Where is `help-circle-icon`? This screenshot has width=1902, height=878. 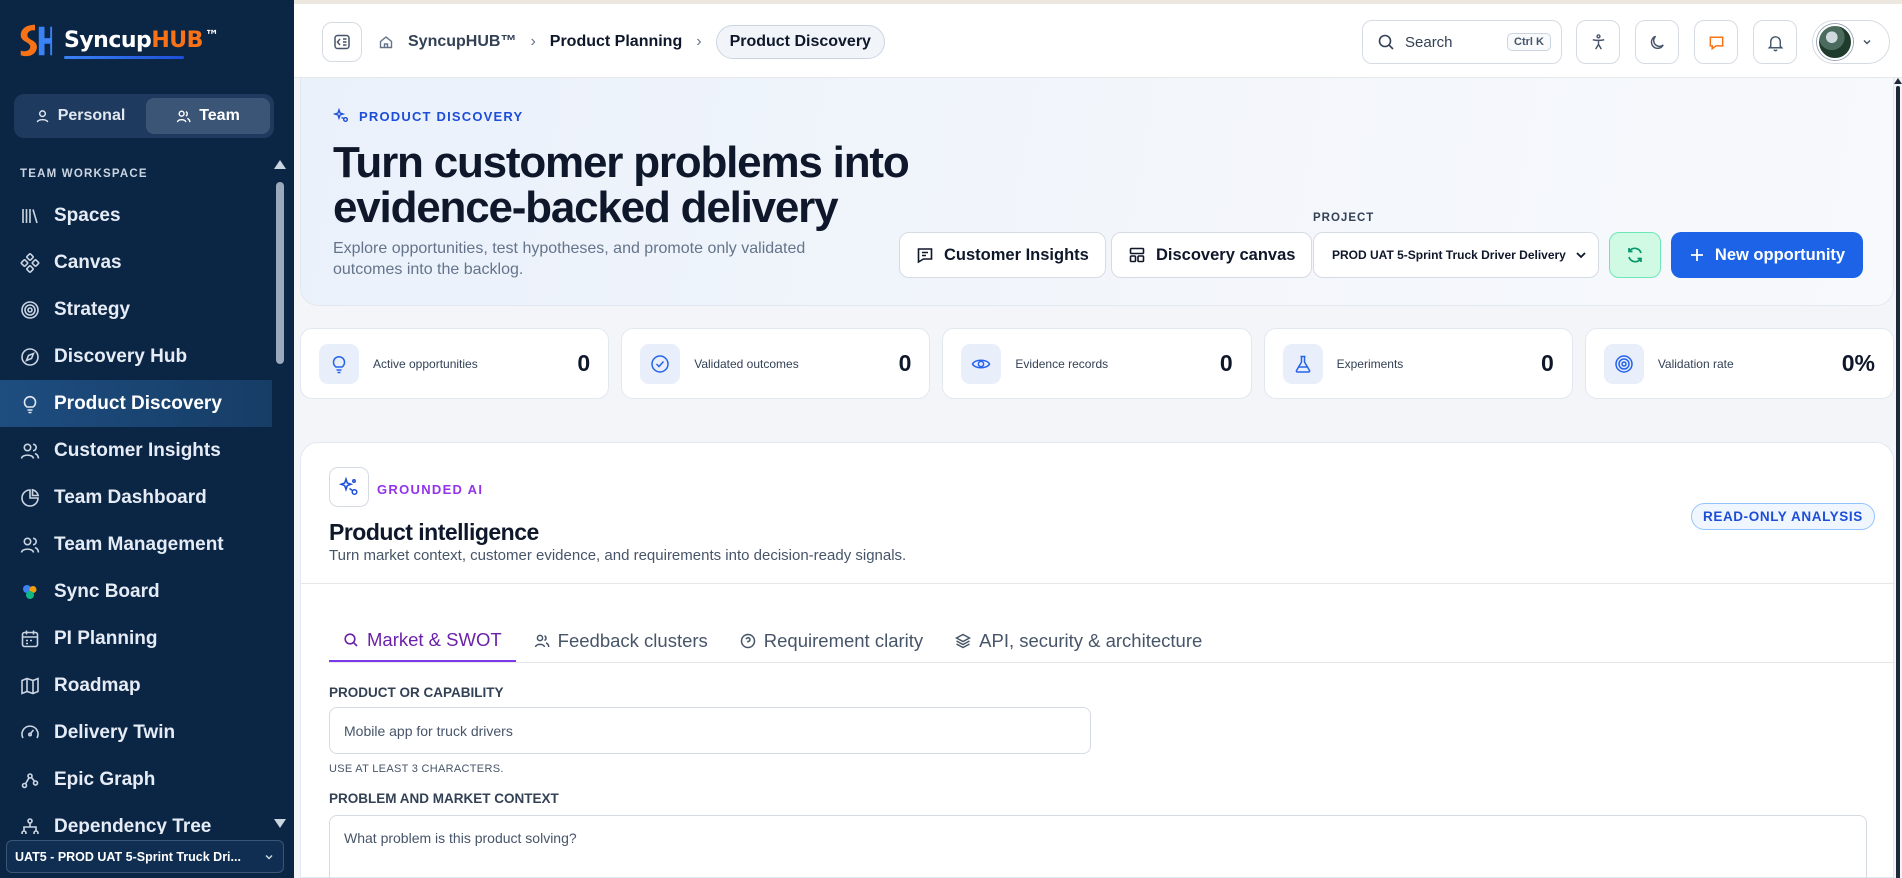
help-circle-icon is located at coordinates (748, 641).